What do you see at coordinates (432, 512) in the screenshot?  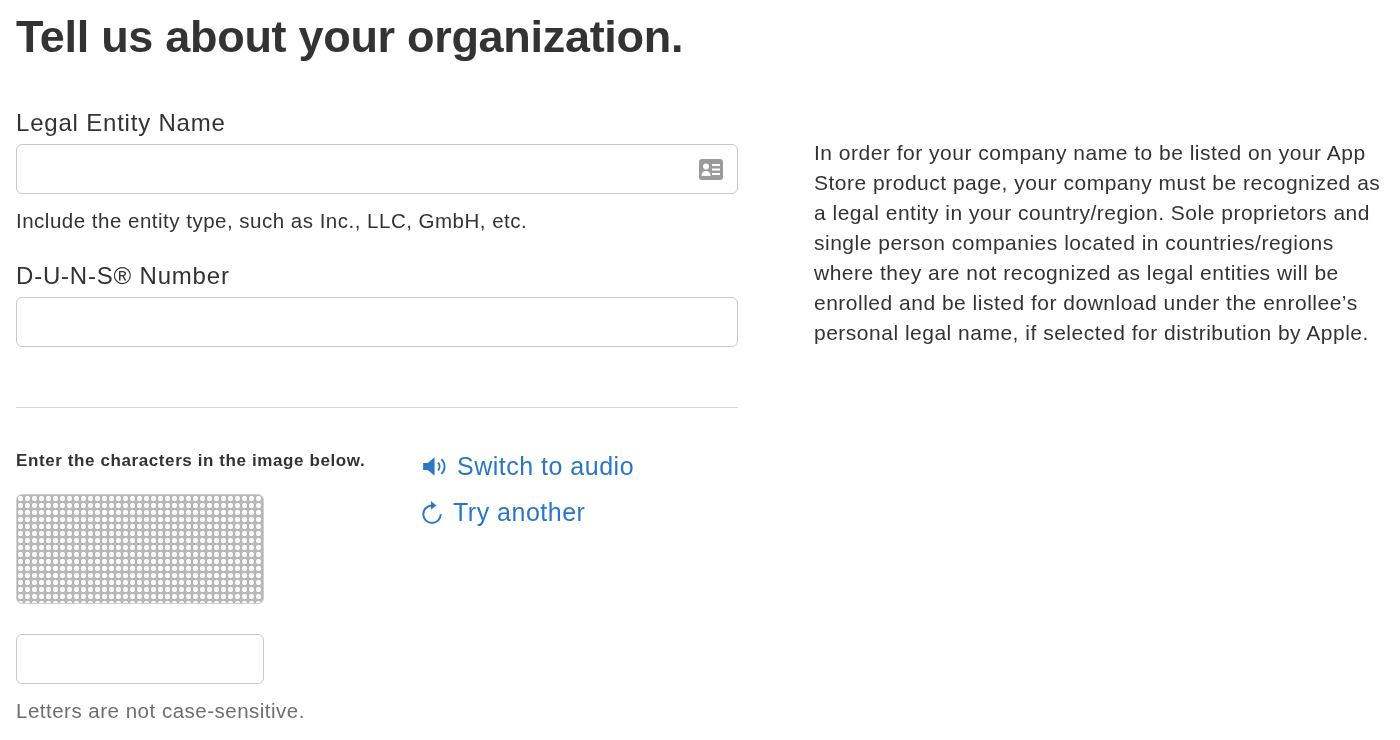 I see `refresh-icon` at bounding box center [432, 512].